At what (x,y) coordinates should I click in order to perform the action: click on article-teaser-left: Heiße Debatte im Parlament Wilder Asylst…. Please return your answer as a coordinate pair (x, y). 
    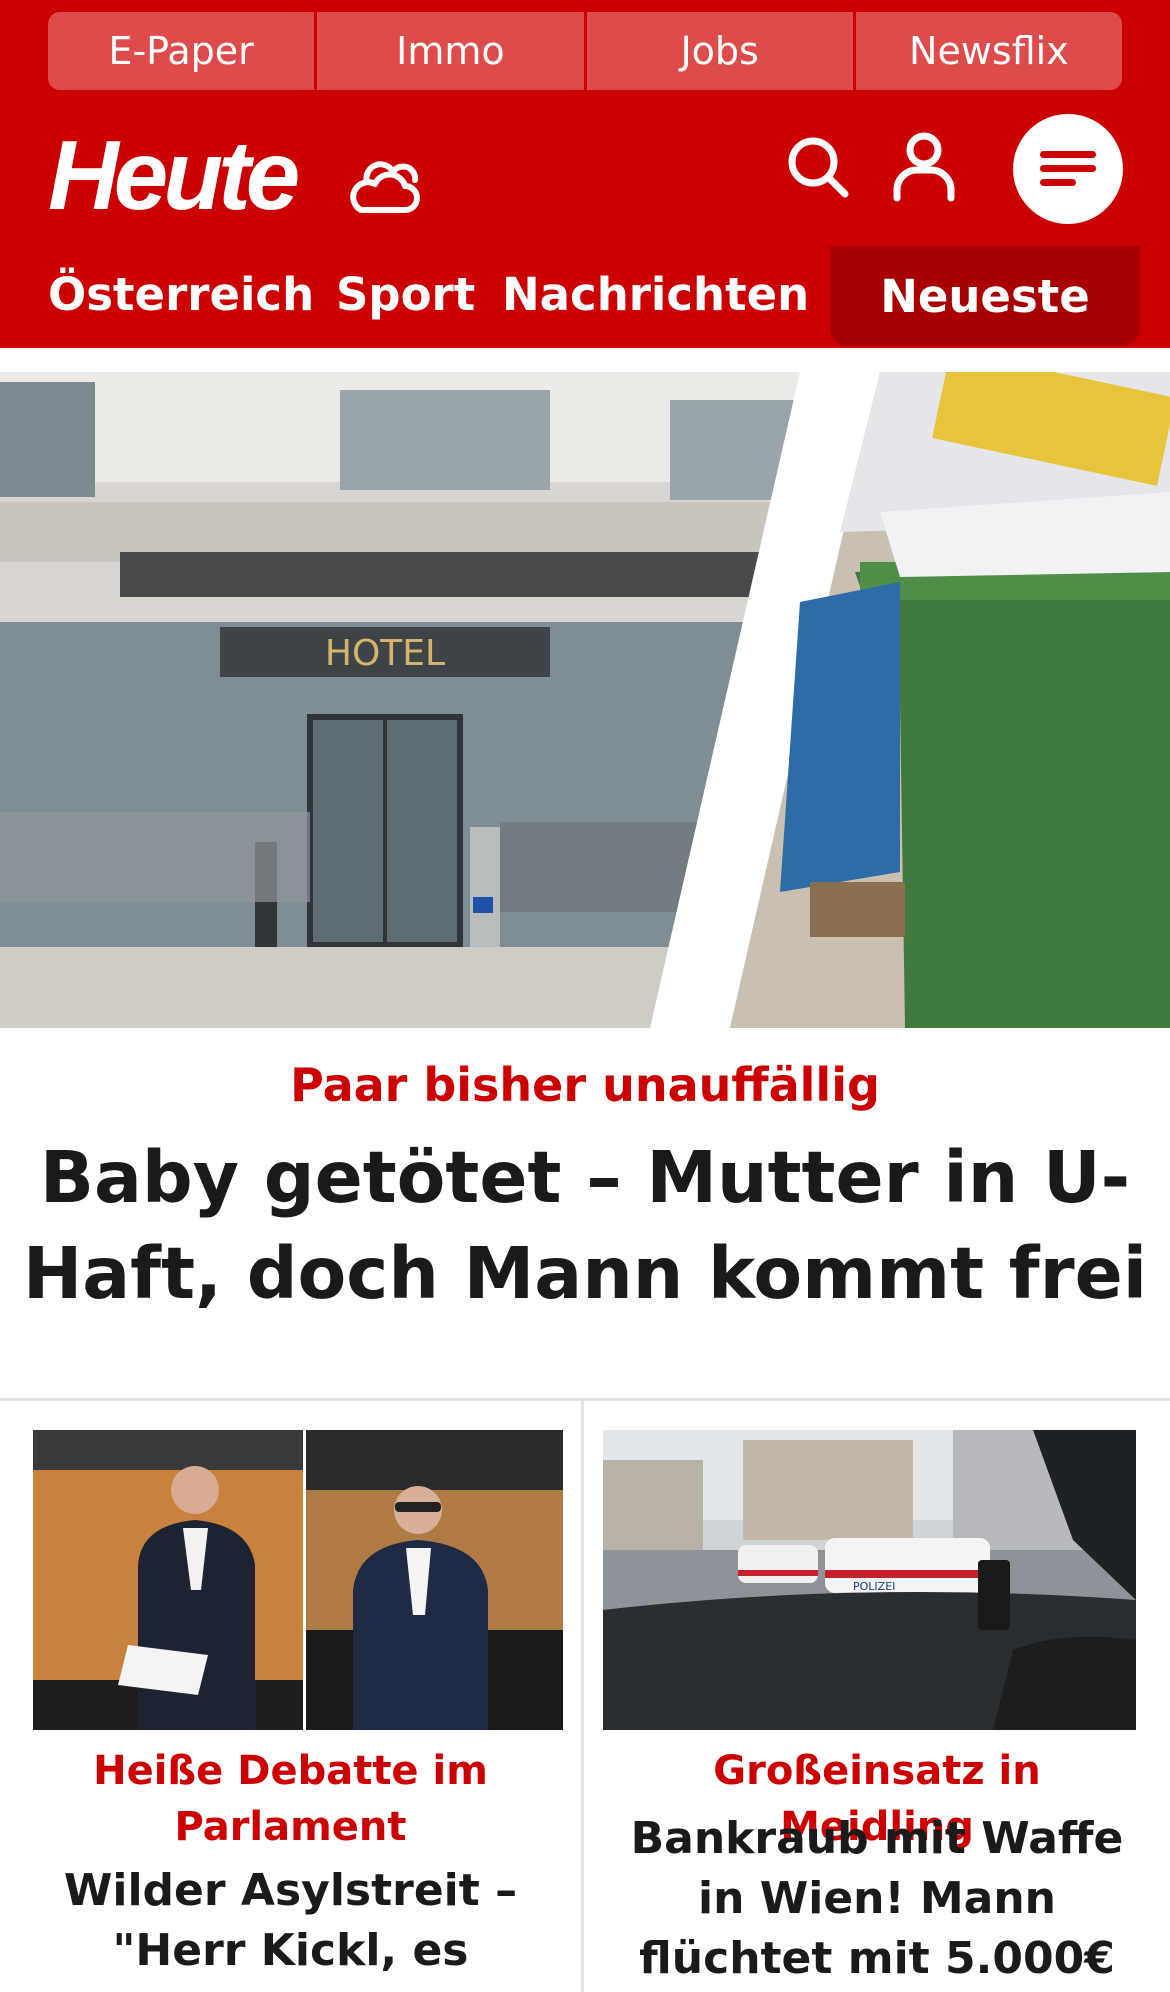
    Looking at the image, I should click on (290, 1696).